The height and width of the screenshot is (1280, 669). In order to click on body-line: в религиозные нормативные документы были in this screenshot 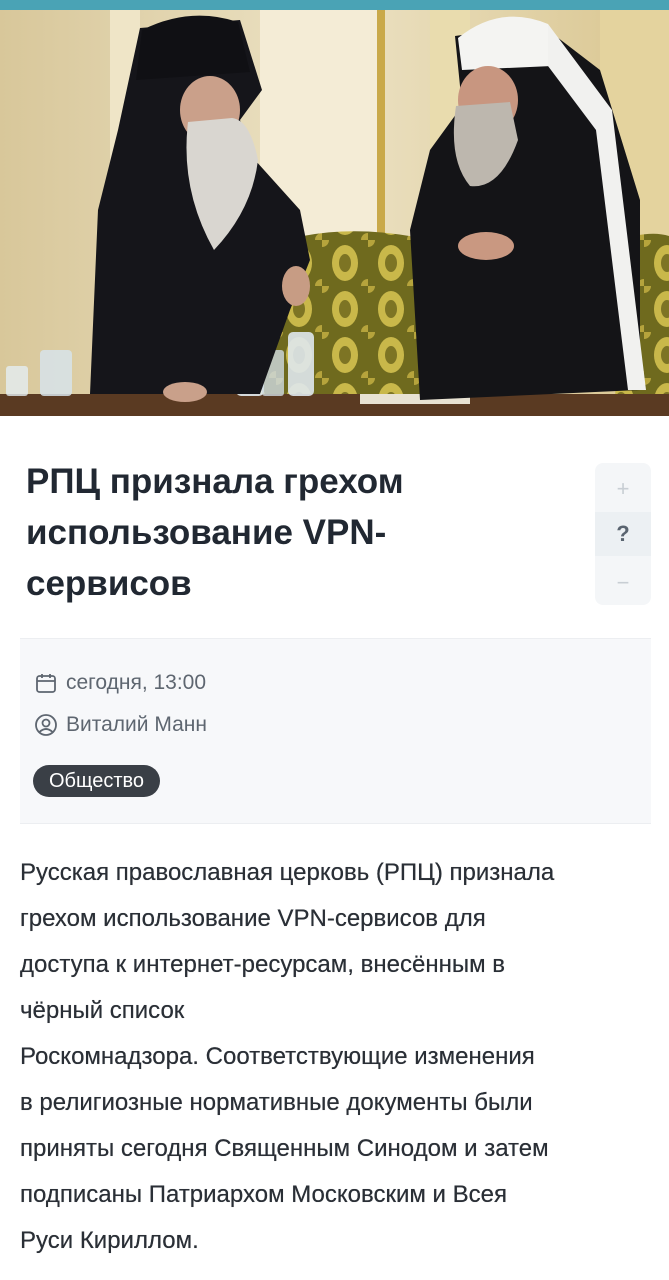, I will do `click(276, 1102)`.